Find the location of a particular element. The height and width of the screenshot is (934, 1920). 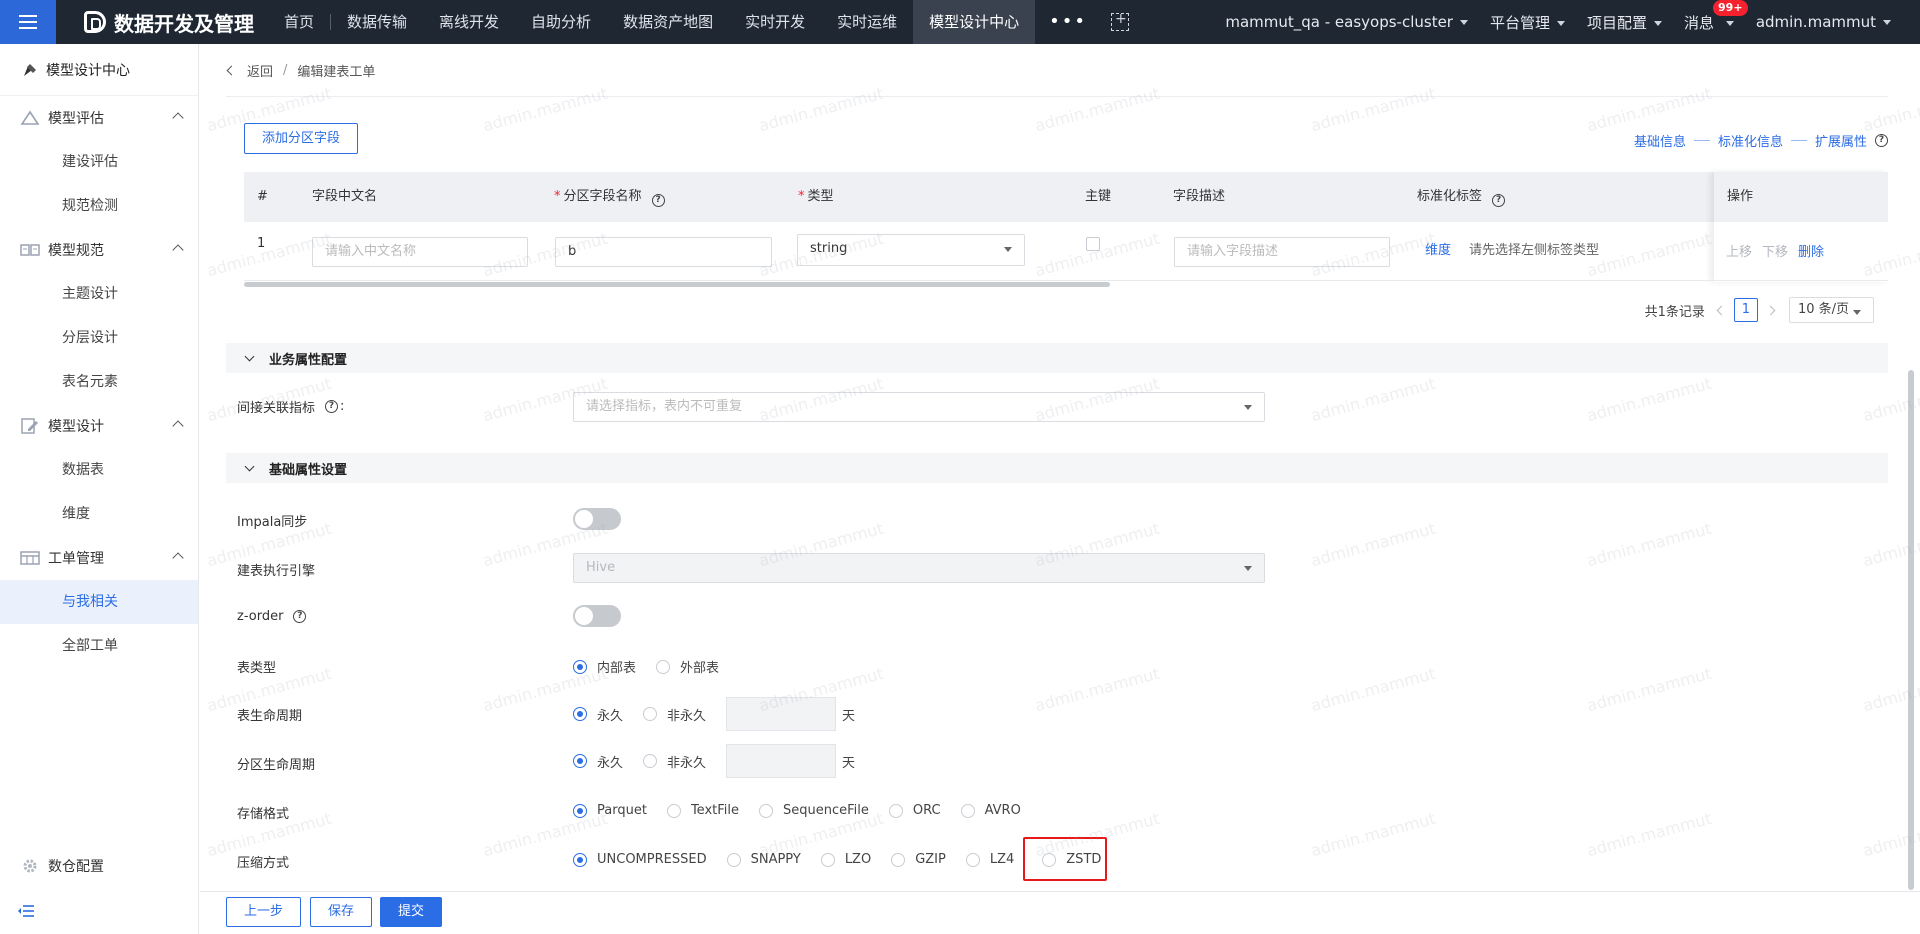

sidebar-item-warehouse-config: 数仓配置 is located at coordinates (99, 866).